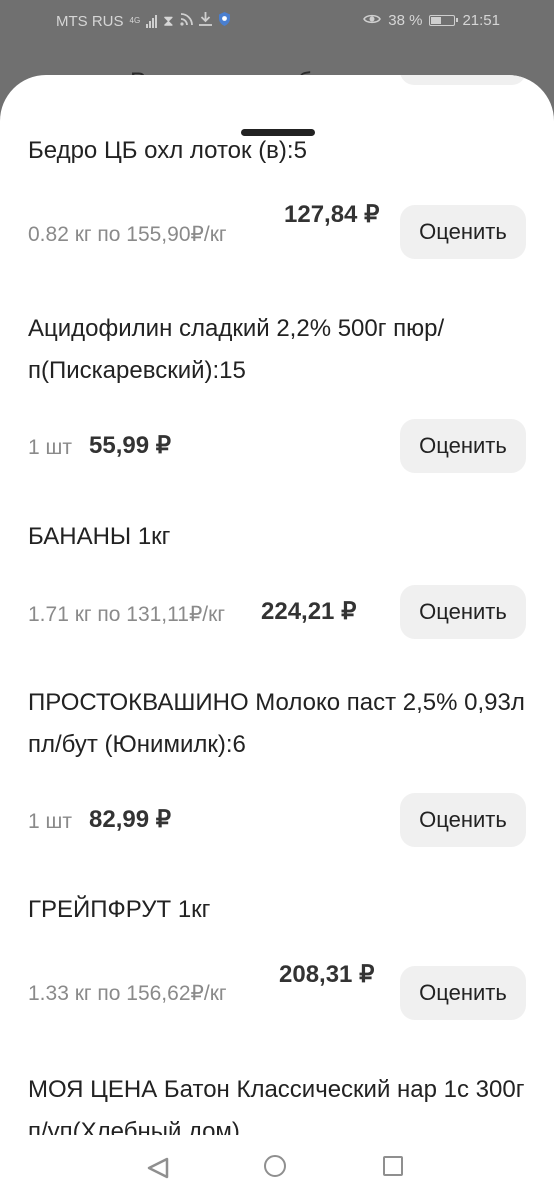 The height and width of the screenshot is (1200, 554). Describe the element at coordinates (332, 214) in the screenshot. I see `item-price: 127,84 ₽` at that location.